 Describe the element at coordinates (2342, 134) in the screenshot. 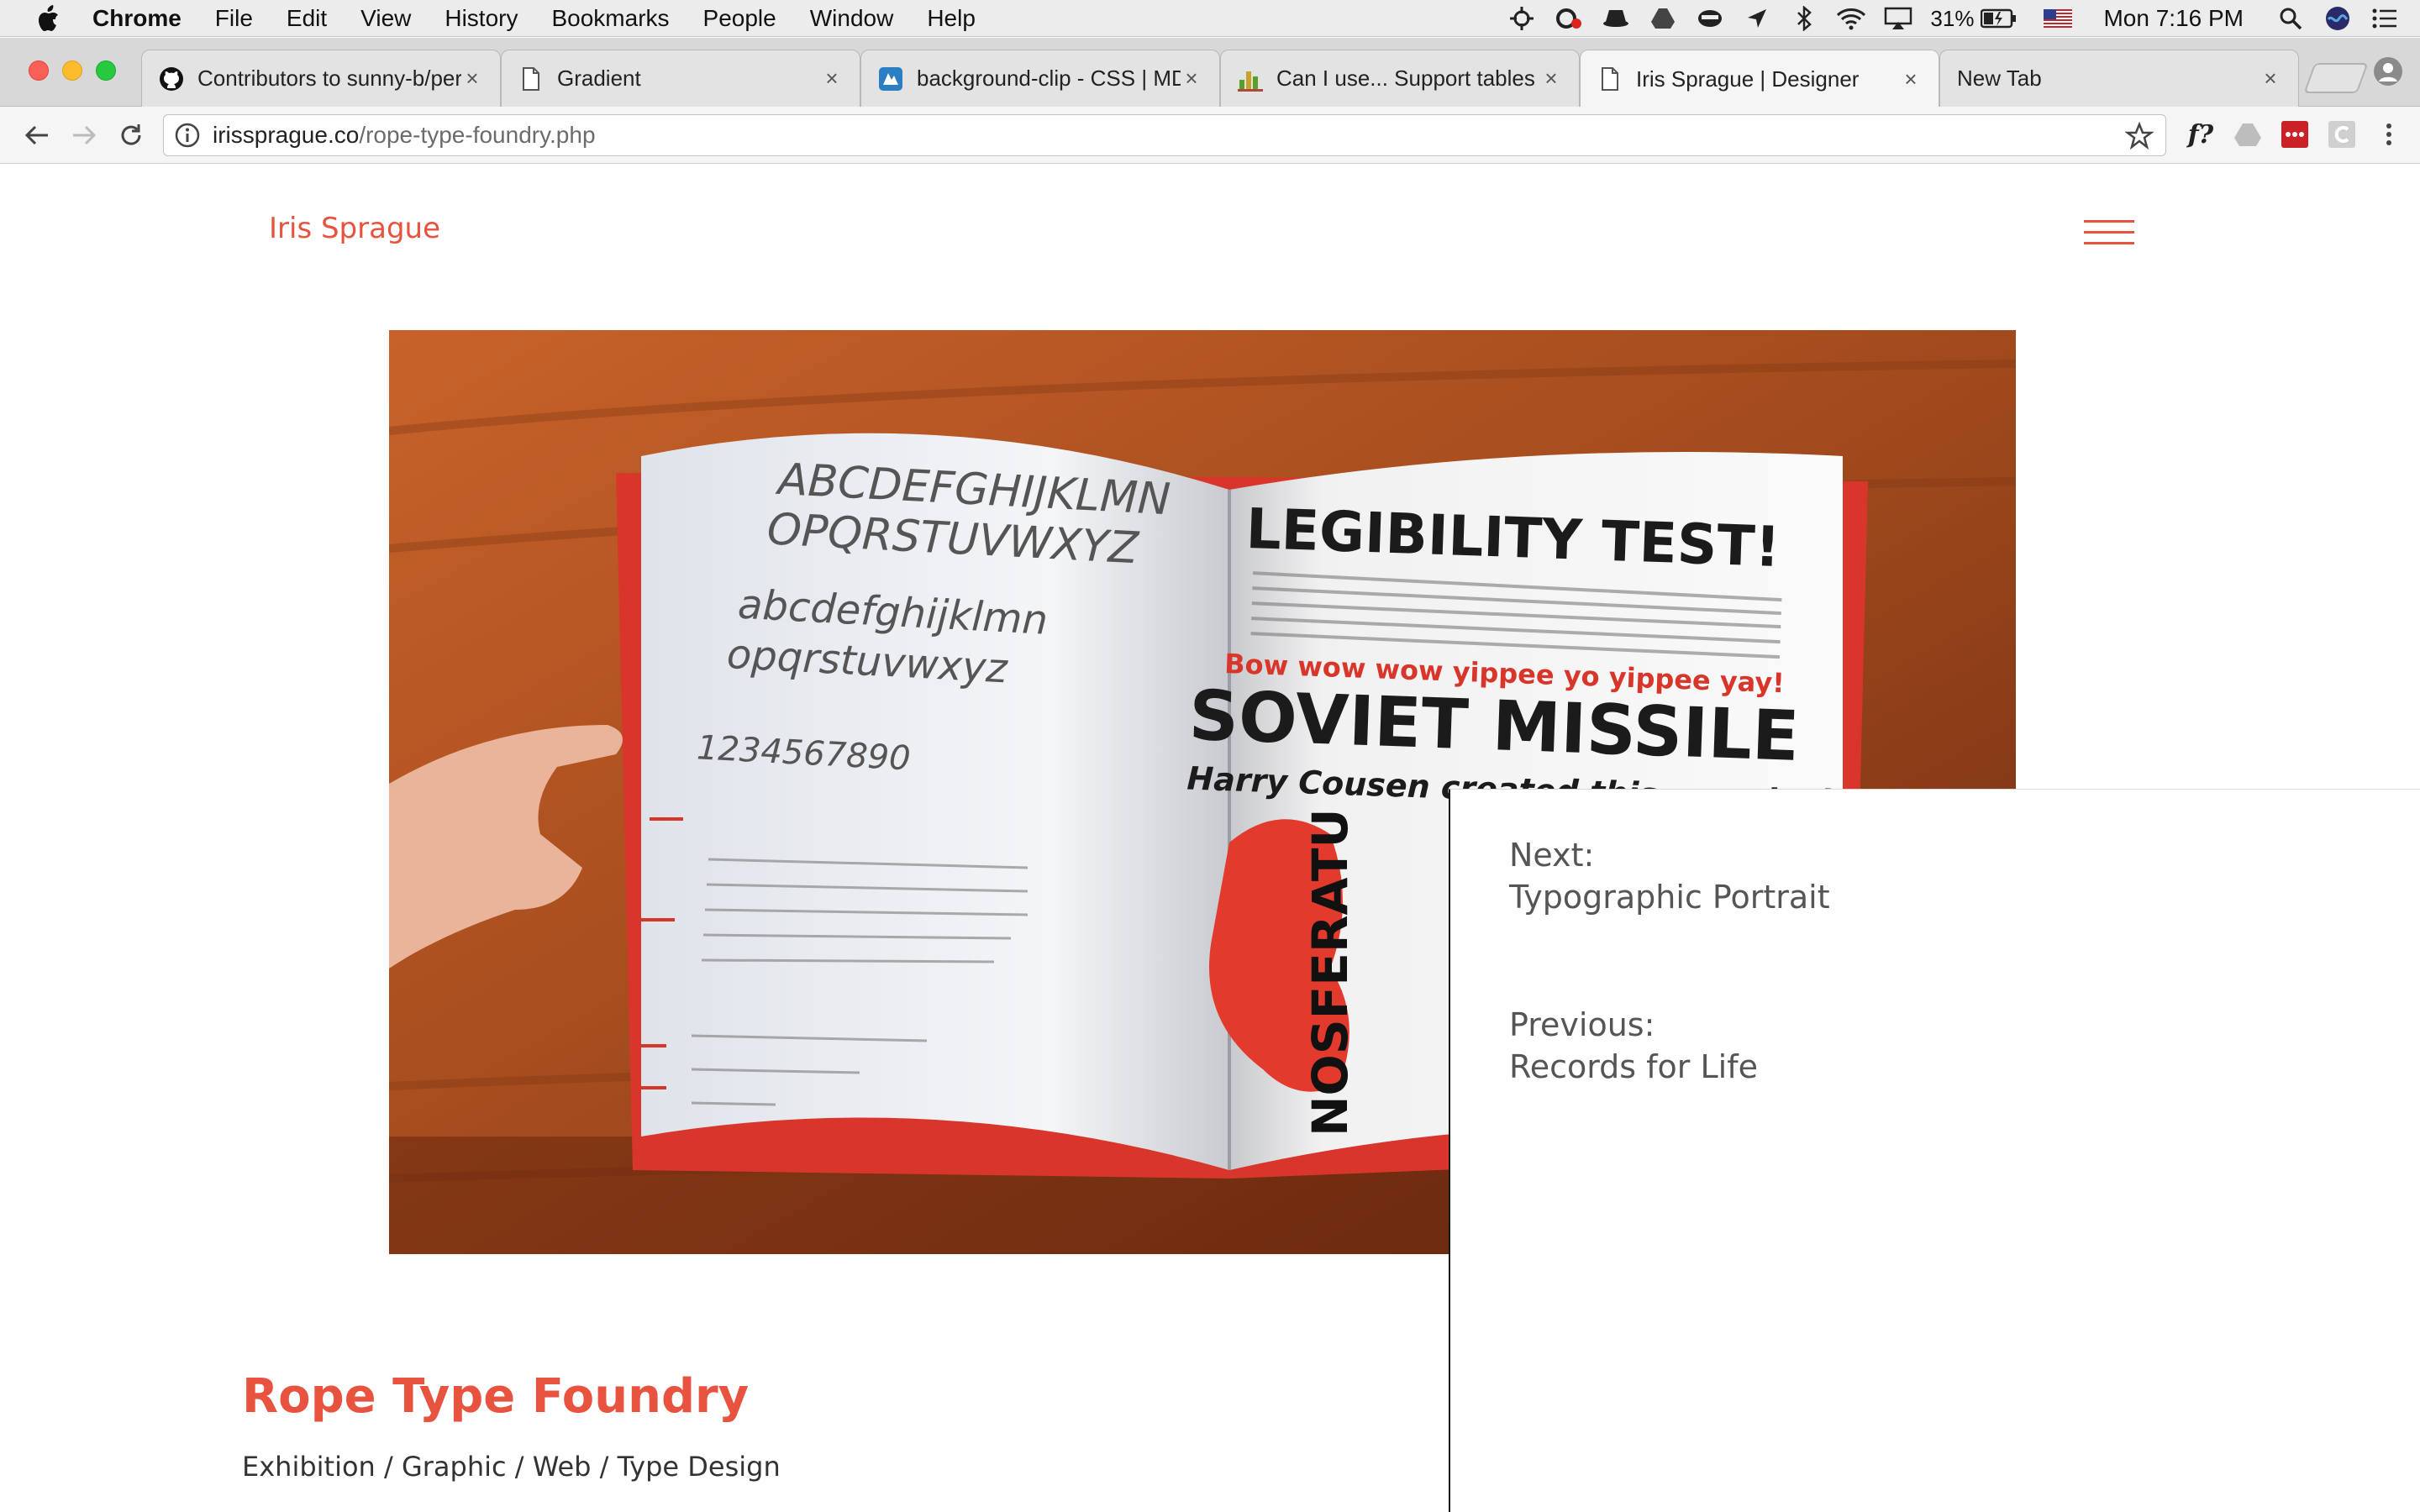

I see `c-extension-icon` at that location.